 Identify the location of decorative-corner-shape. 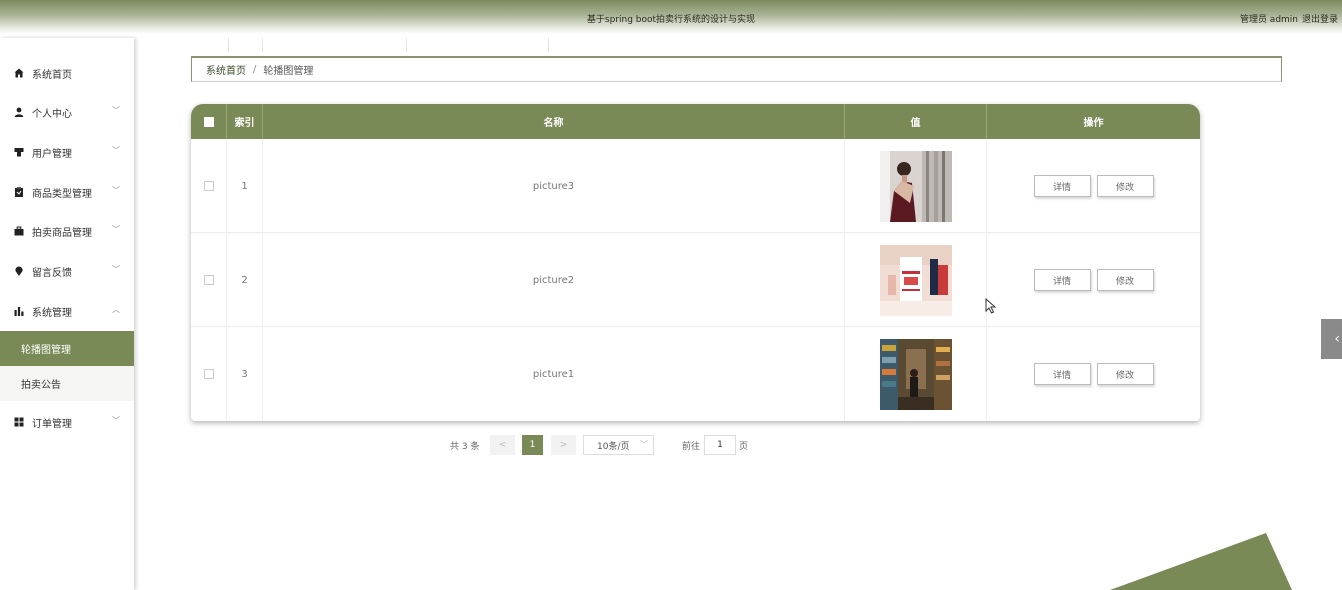
(1201, 561).